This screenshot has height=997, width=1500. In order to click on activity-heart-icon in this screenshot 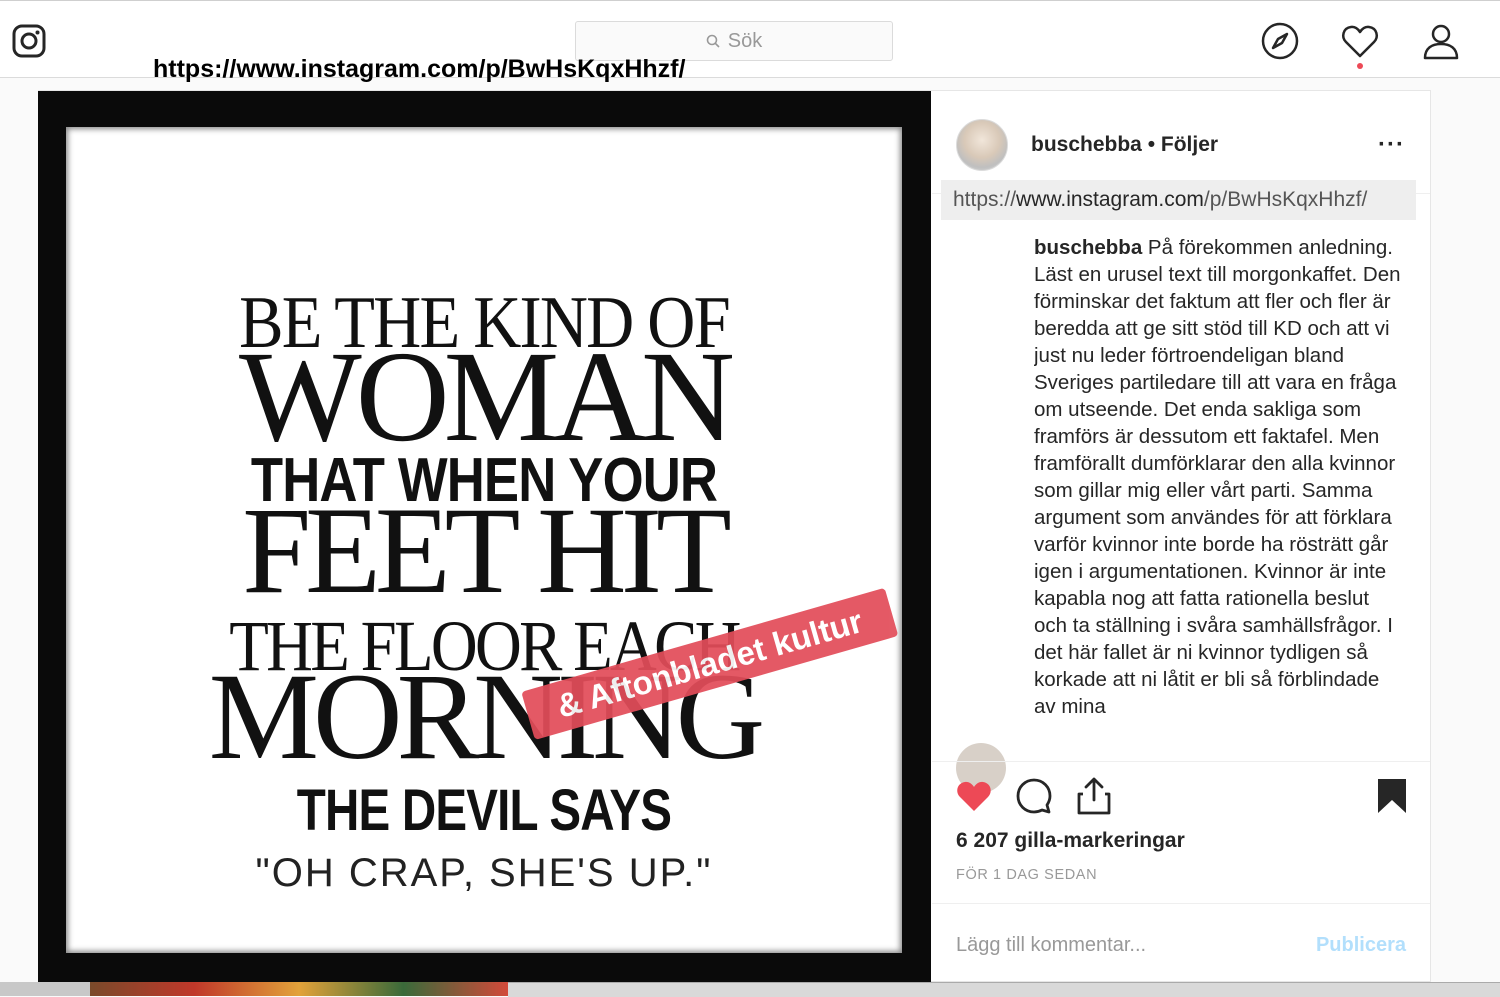, I will do `click(1360, 41)`.